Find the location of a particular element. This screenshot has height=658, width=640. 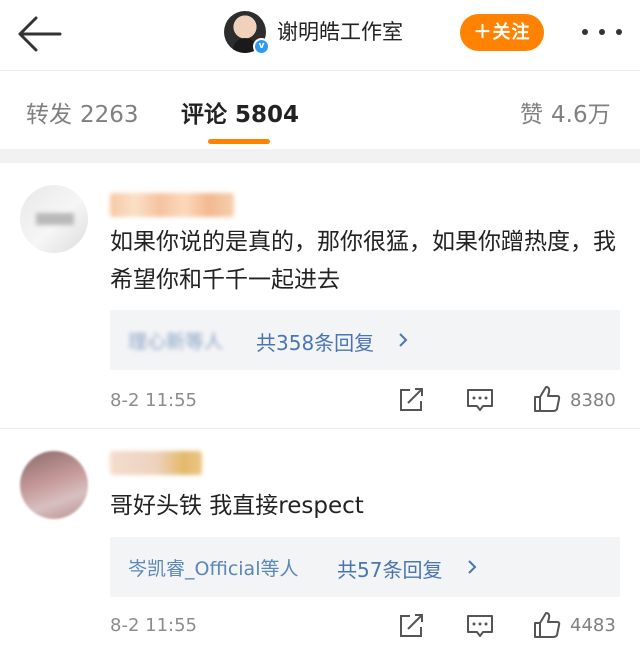

tab-comments-count: 5804 is located at coordinates (267, 115).